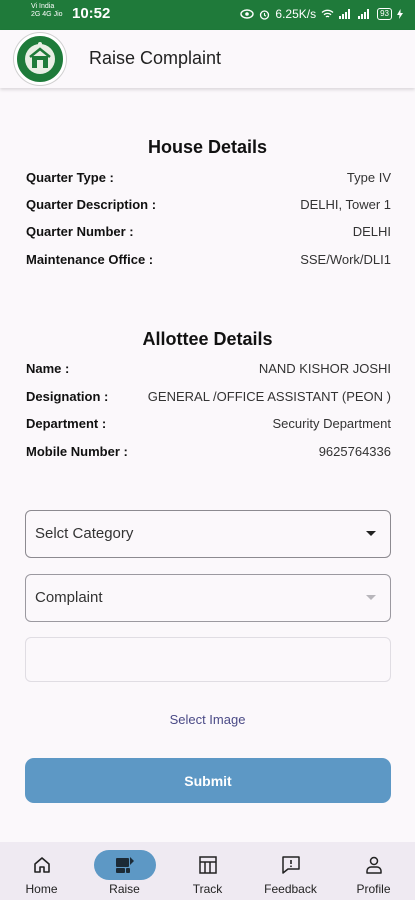 Image resolution: width=415 pixels, height=900 pixels. I want to click on nav-feedback: Feedback, so click(290, 871).